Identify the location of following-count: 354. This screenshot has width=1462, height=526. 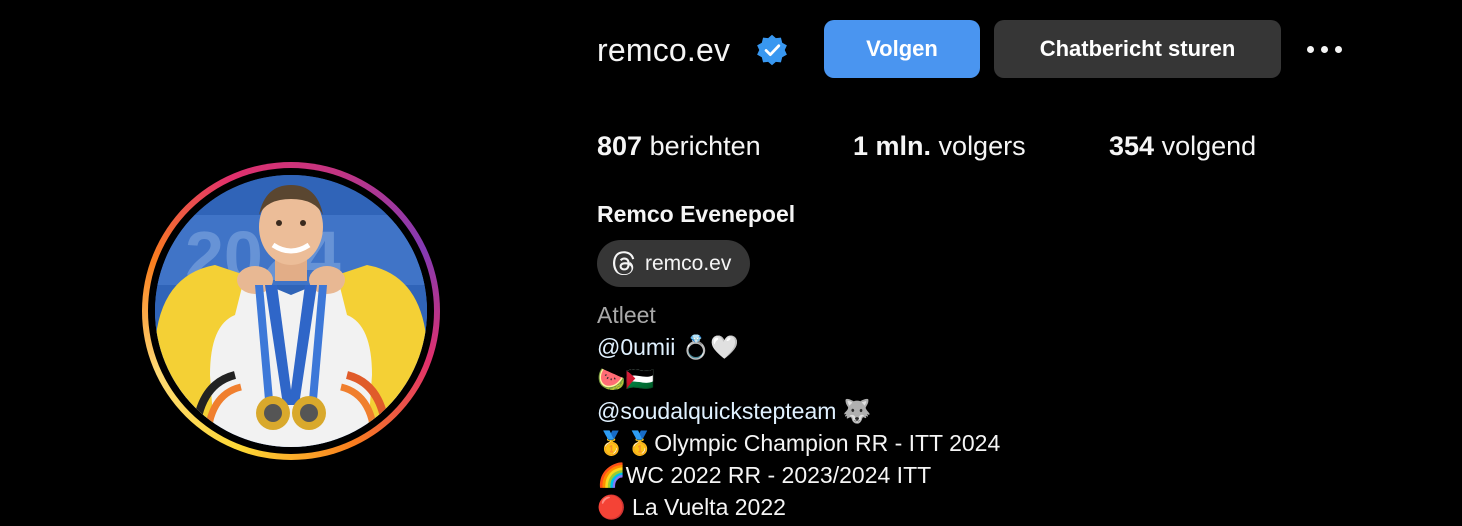
(1132, 146).